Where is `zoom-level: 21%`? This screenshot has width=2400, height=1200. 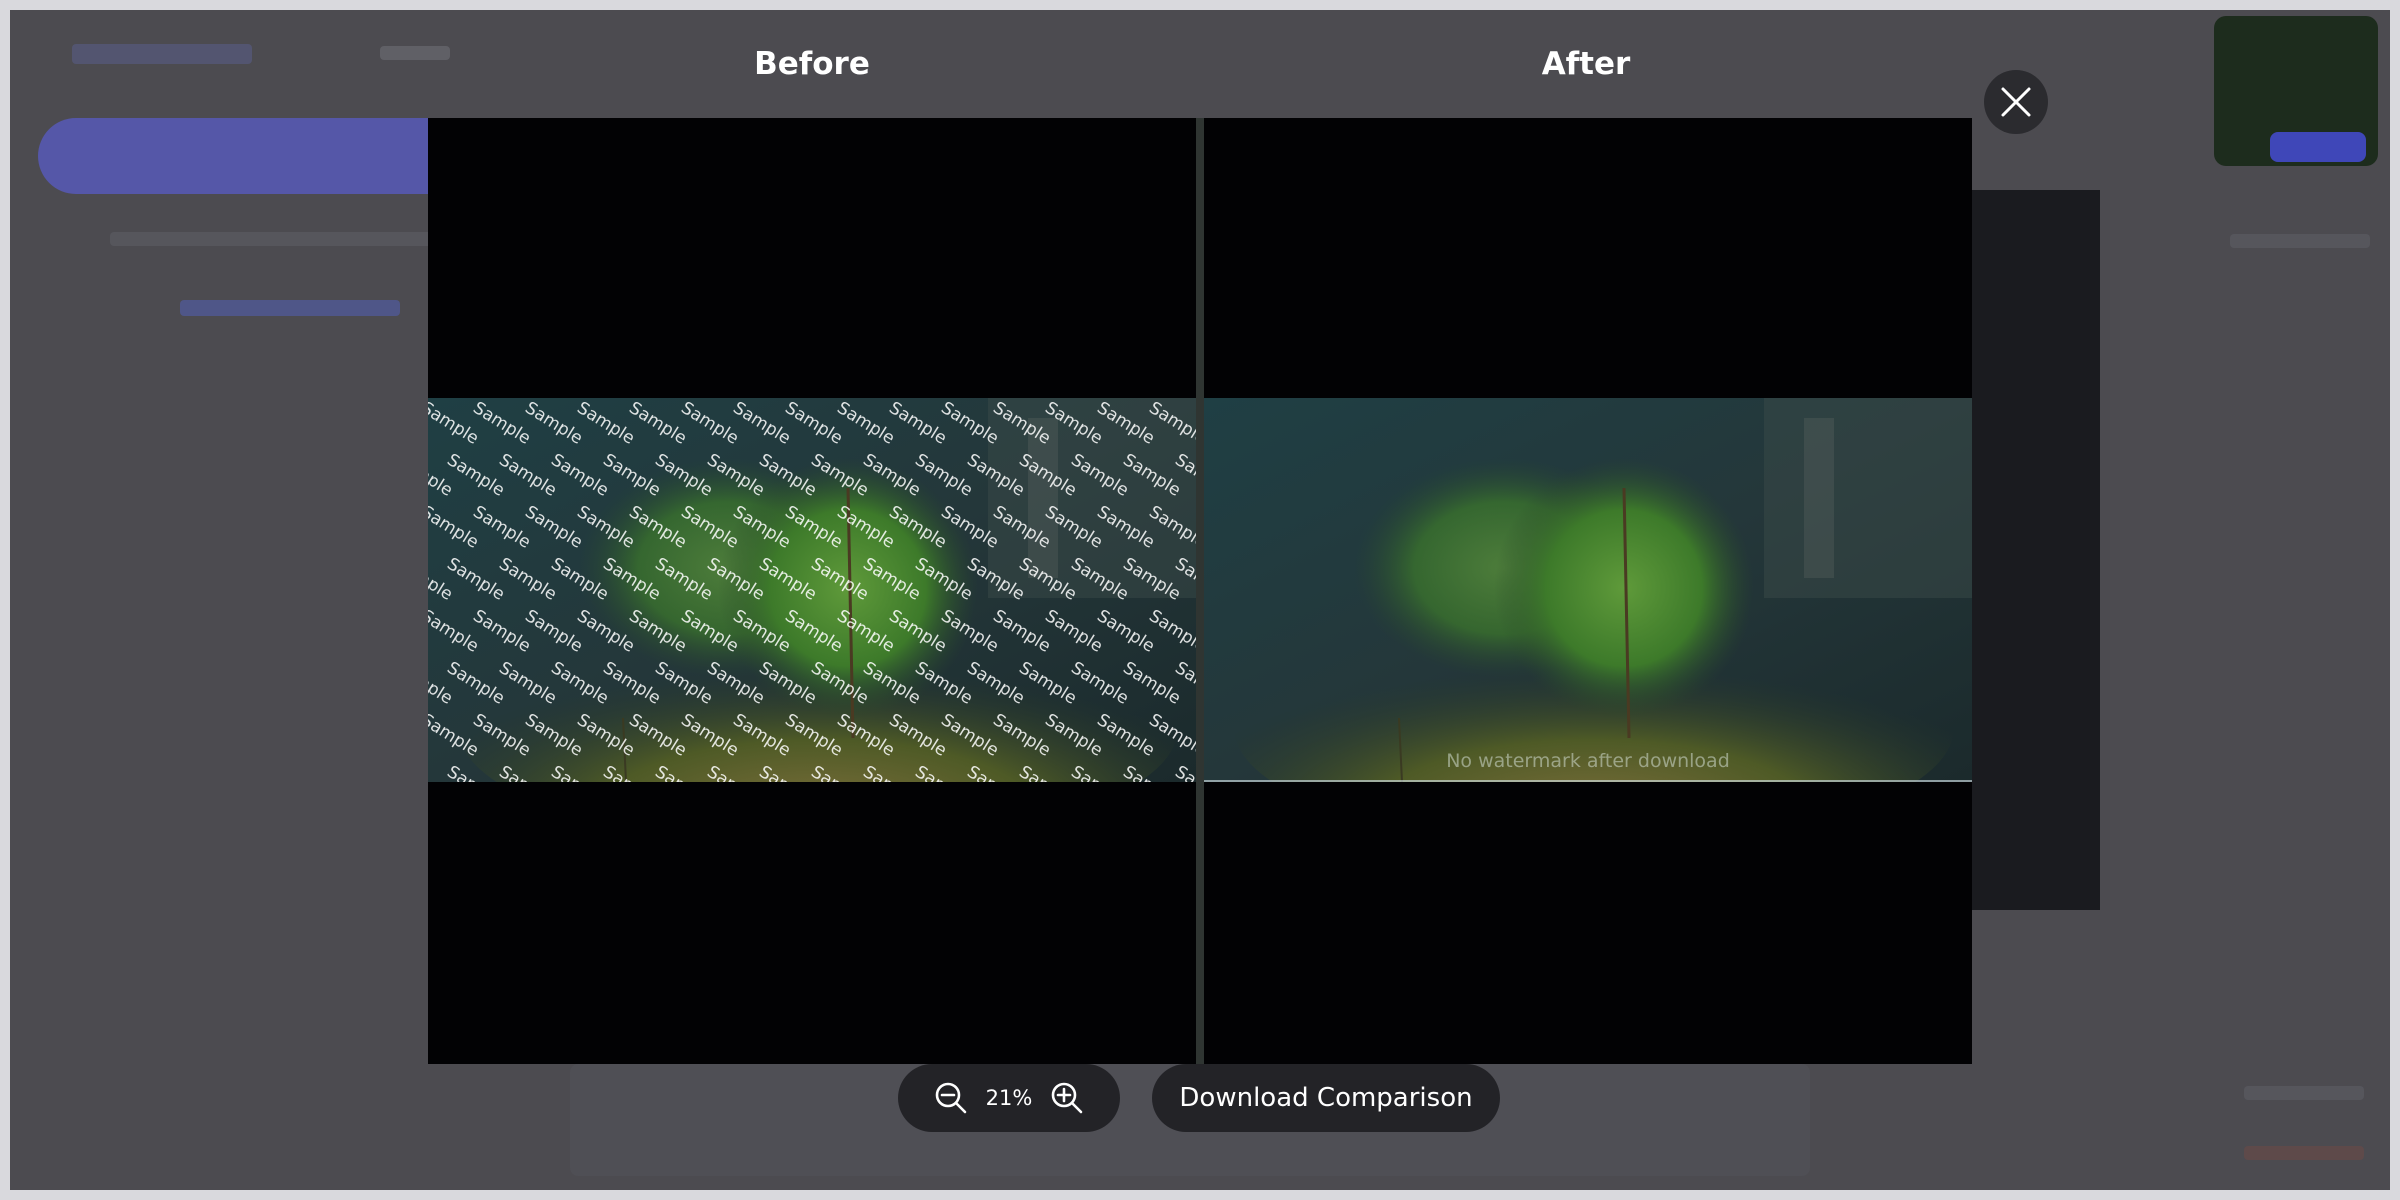 zoom-level: 21% is located at coordinates (1009, 1098).